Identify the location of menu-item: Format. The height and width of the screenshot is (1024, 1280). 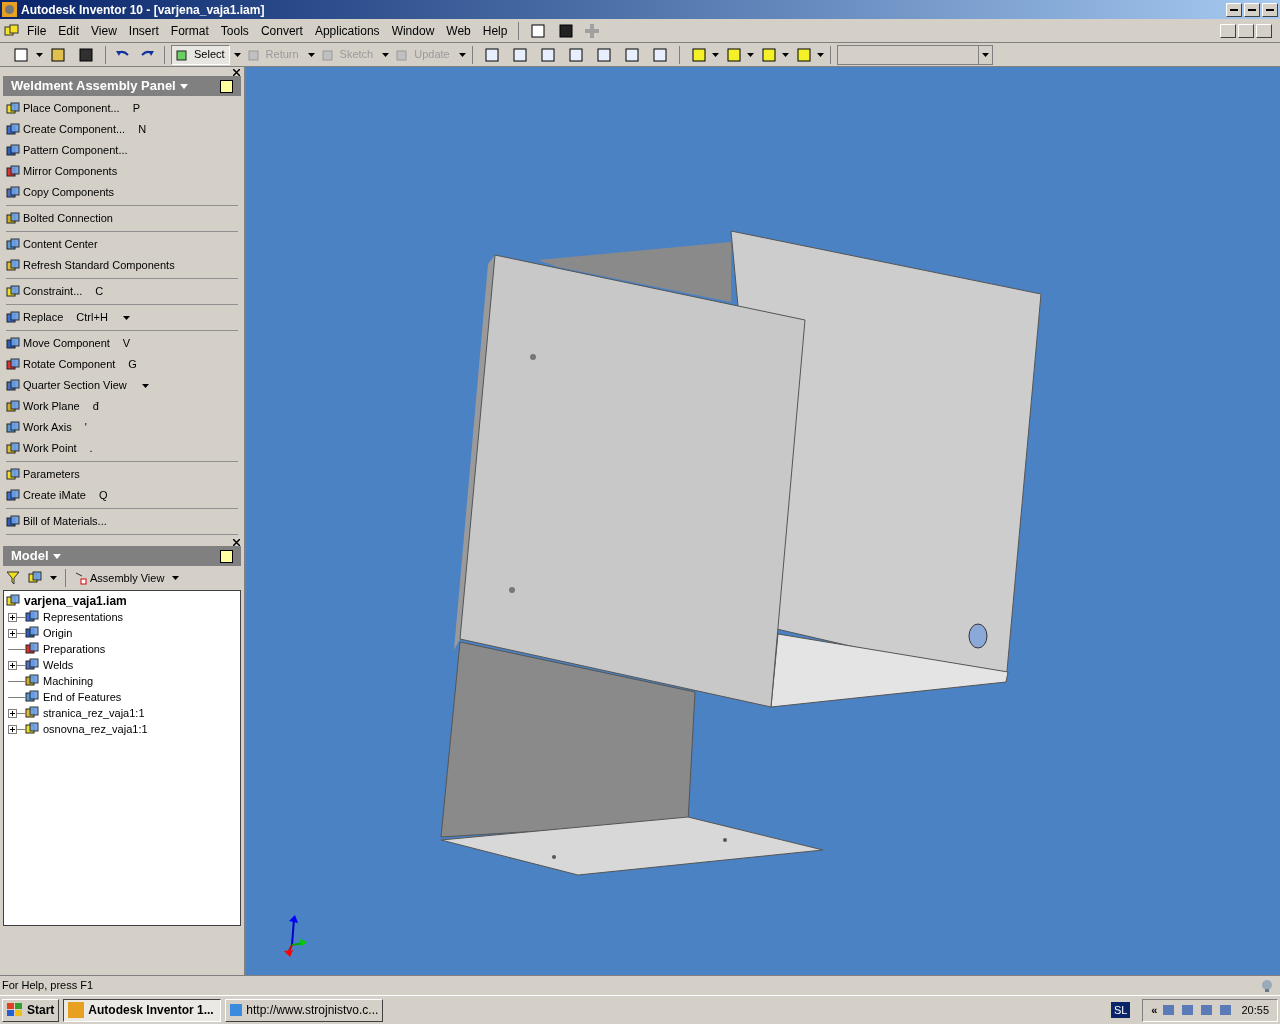
(189, 30).